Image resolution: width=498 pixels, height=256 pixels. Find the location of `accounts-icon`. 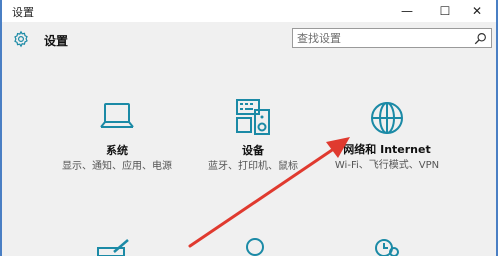

accounts-icon is located at coordinates (255, 246).